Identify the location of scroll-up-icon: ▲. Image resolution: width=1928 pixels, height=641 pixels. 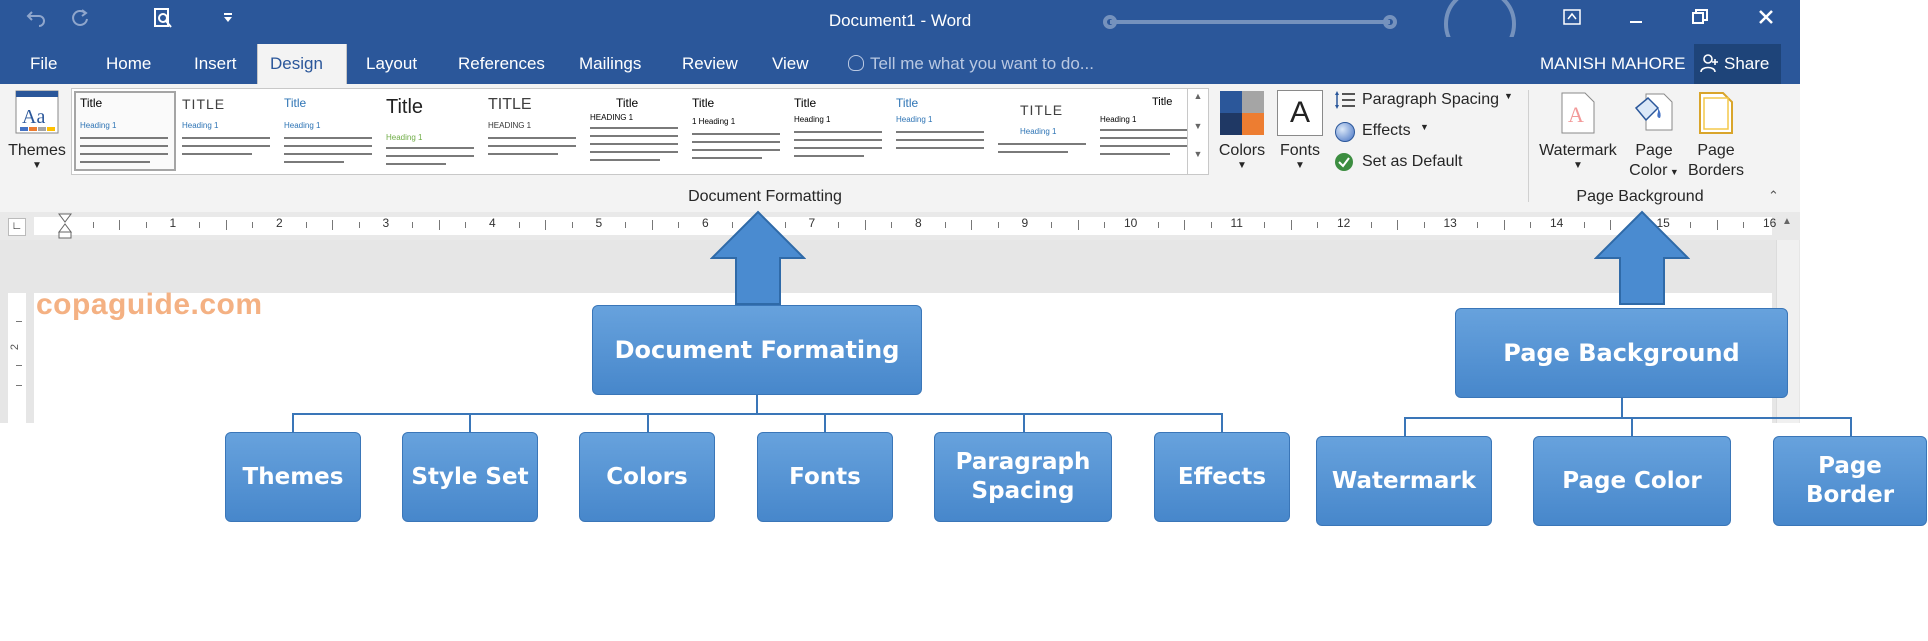
(1198, 96).